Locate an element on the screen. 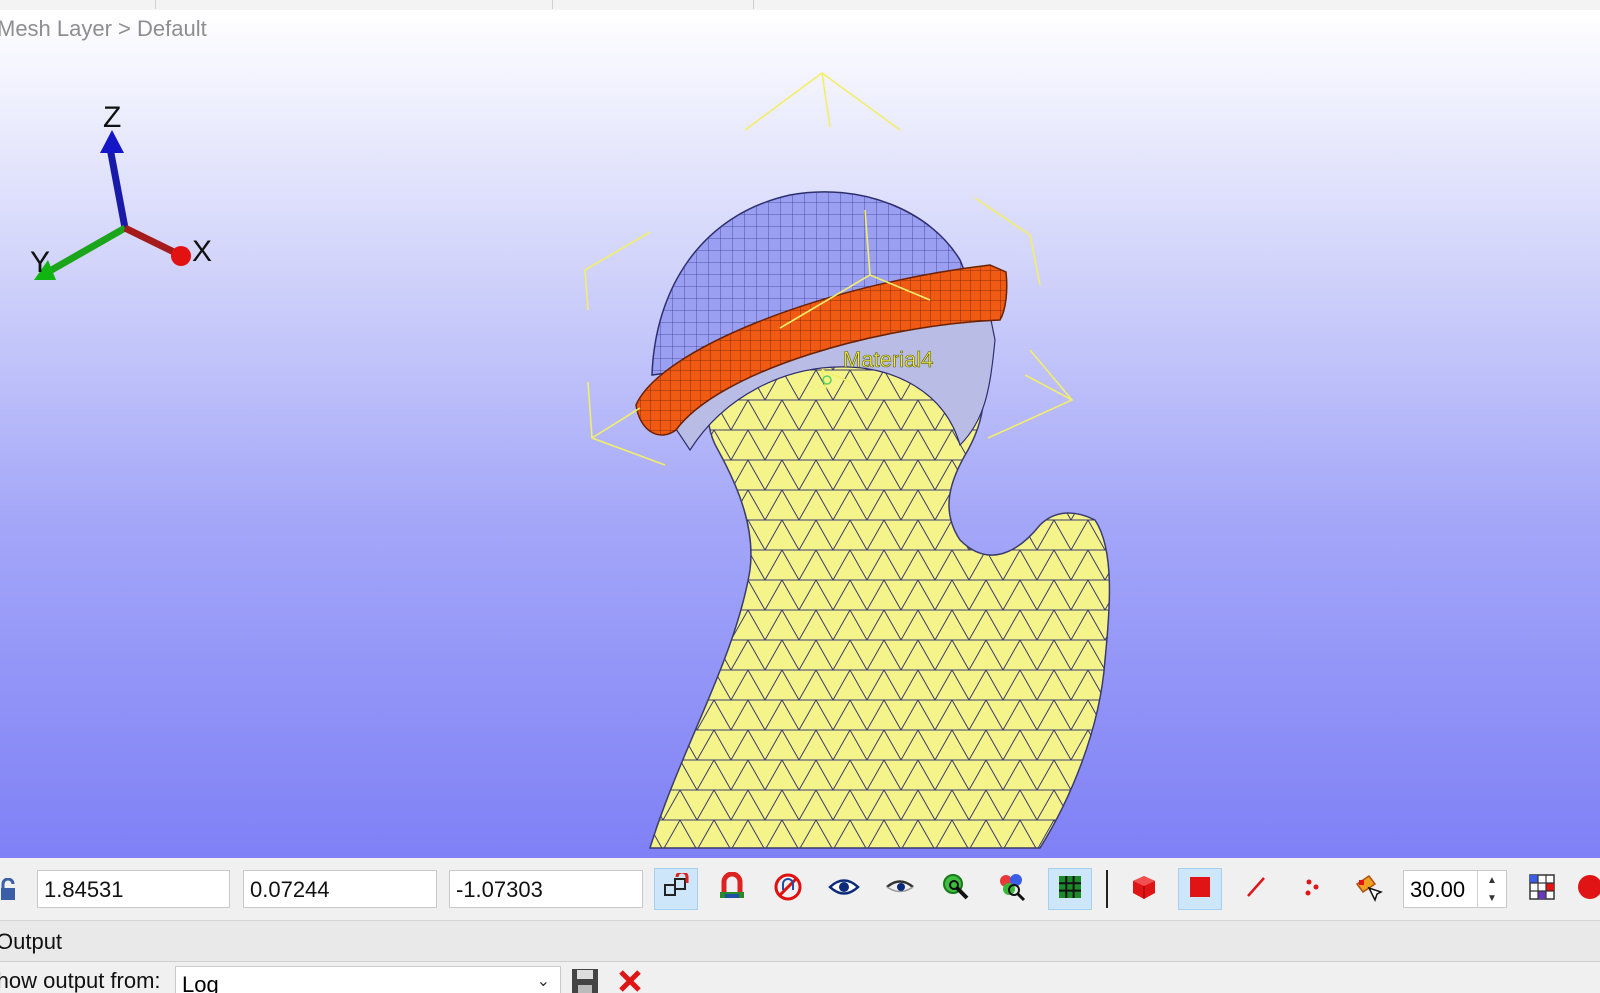  coord-z-field: -1.07303 is located at coordinates (546, 889).